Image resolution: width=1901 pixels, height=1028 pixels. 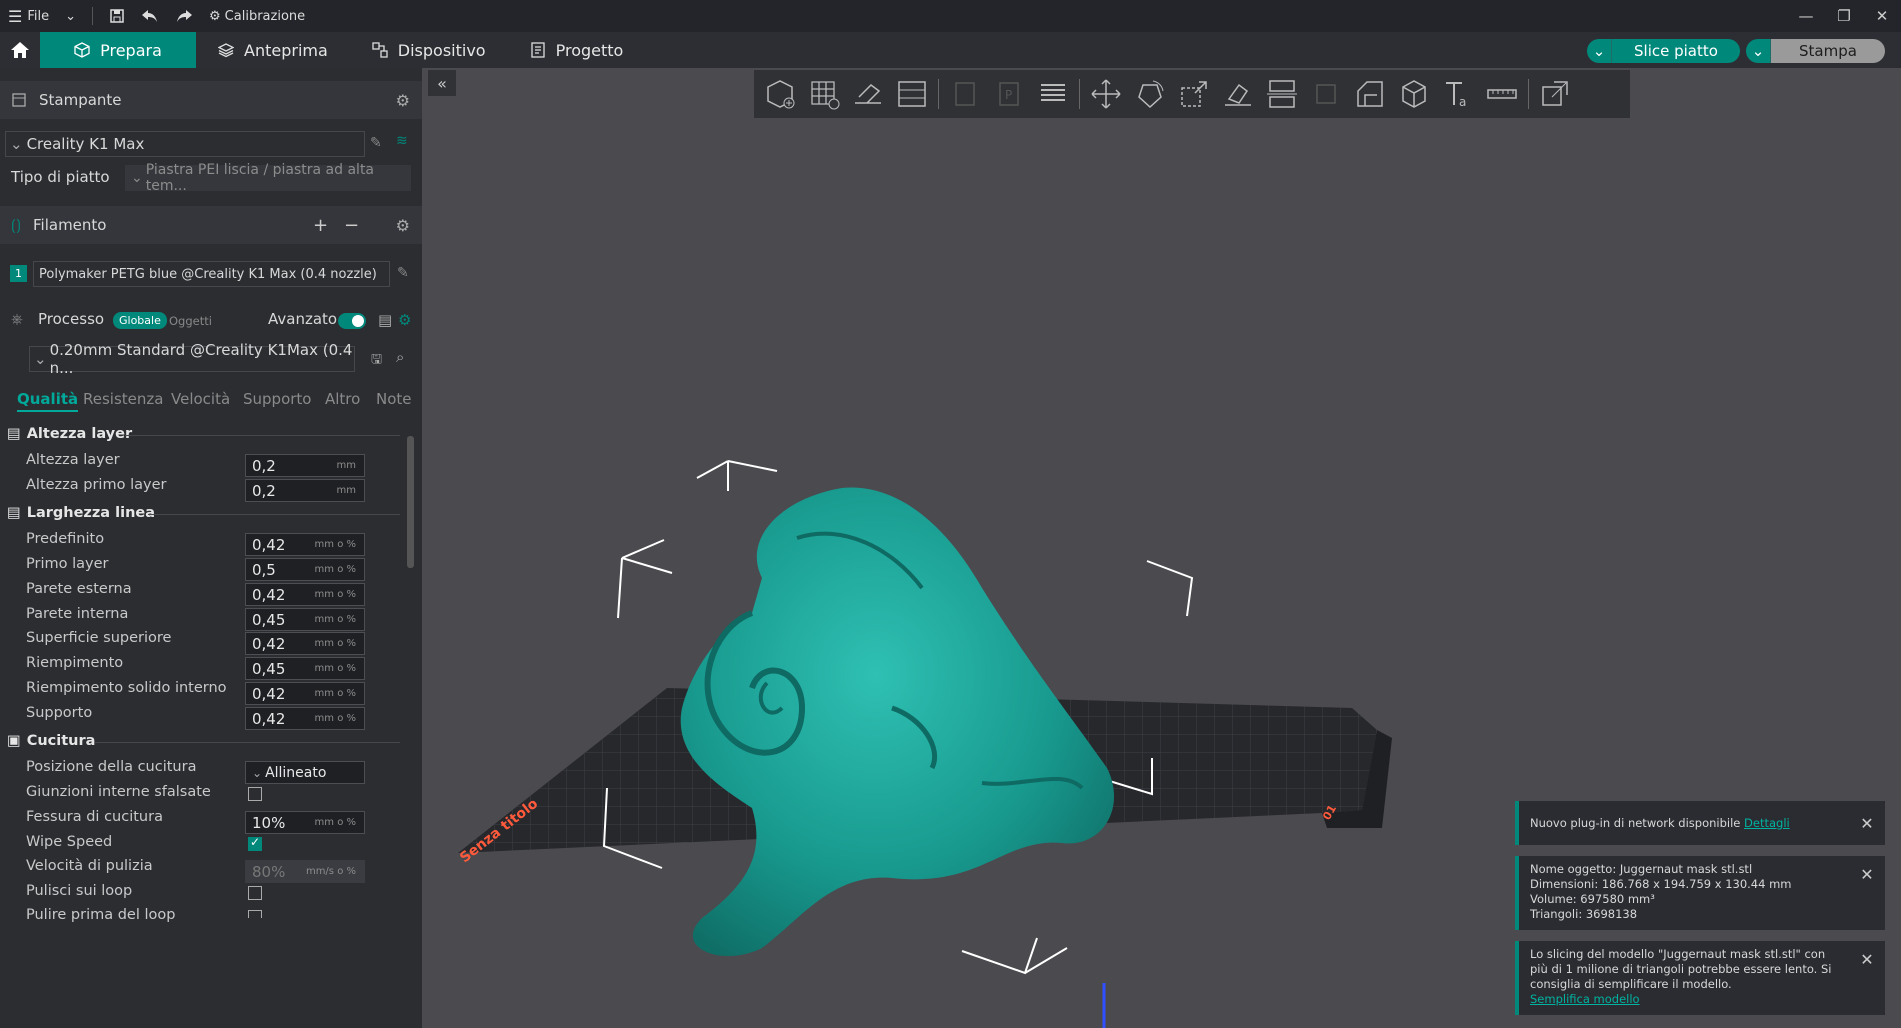 I want to click on layer-height-input: 0,2 mm, so click(x=305, y=465).